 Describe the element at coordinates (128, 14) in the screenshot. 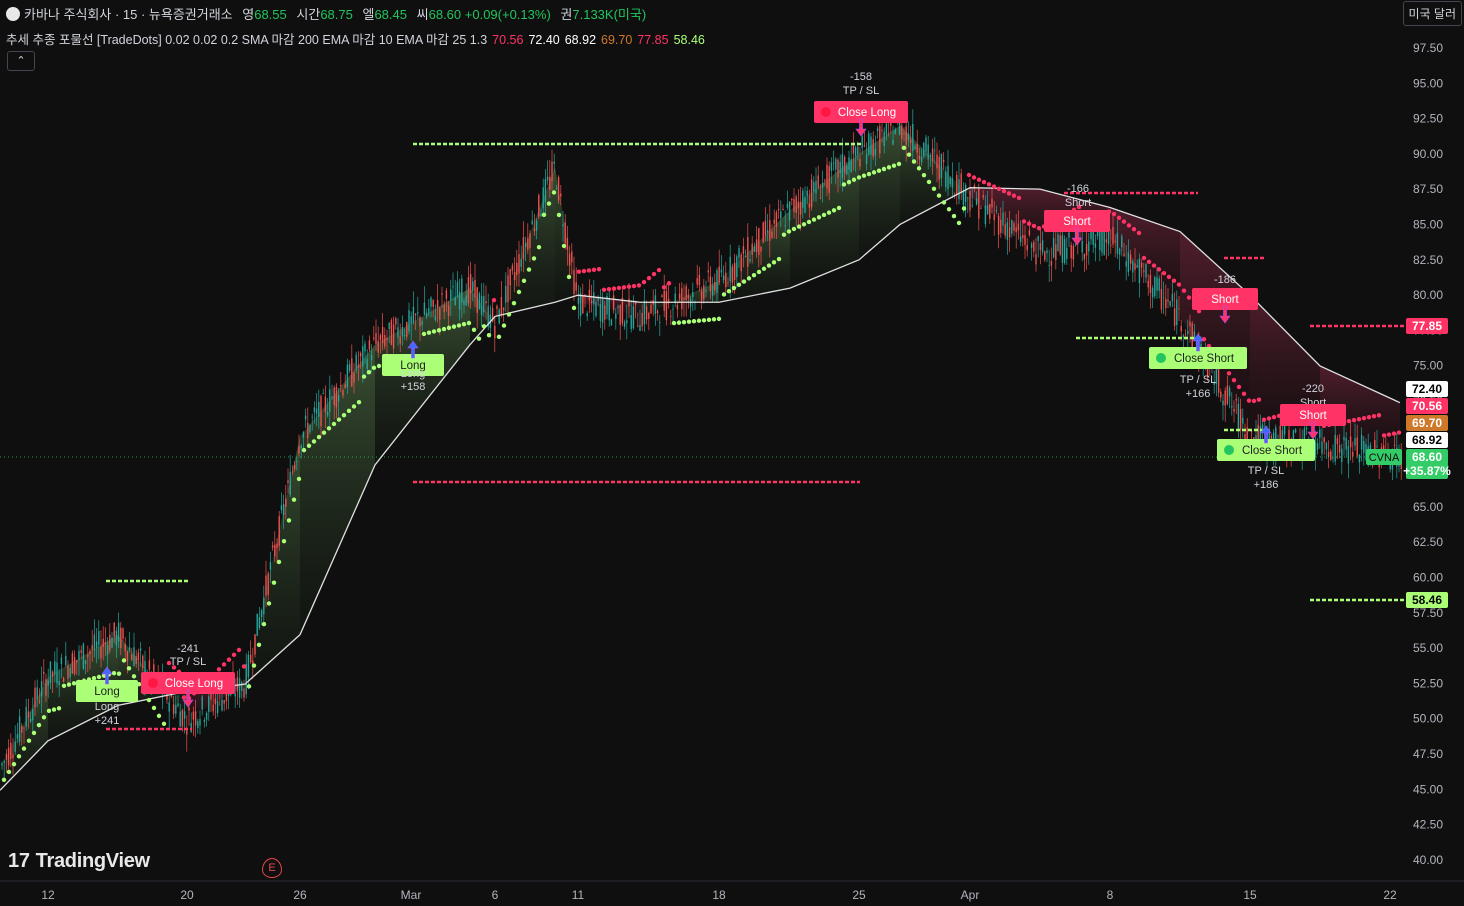

I see `symbol-title: 카바나 주식회사 · 15 · 뉴욕증권거래소` at that location.